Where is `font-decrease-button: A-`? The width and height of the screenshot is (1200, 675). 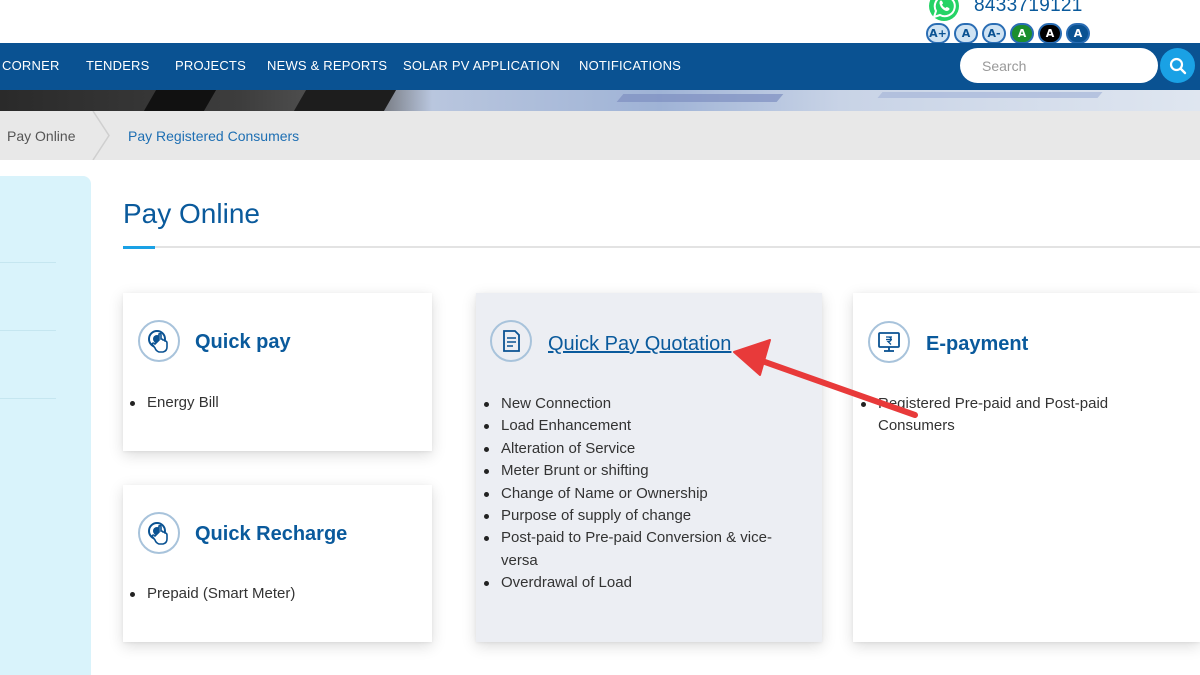
font-decrease-button: A- is located at coordinates (994, 33).